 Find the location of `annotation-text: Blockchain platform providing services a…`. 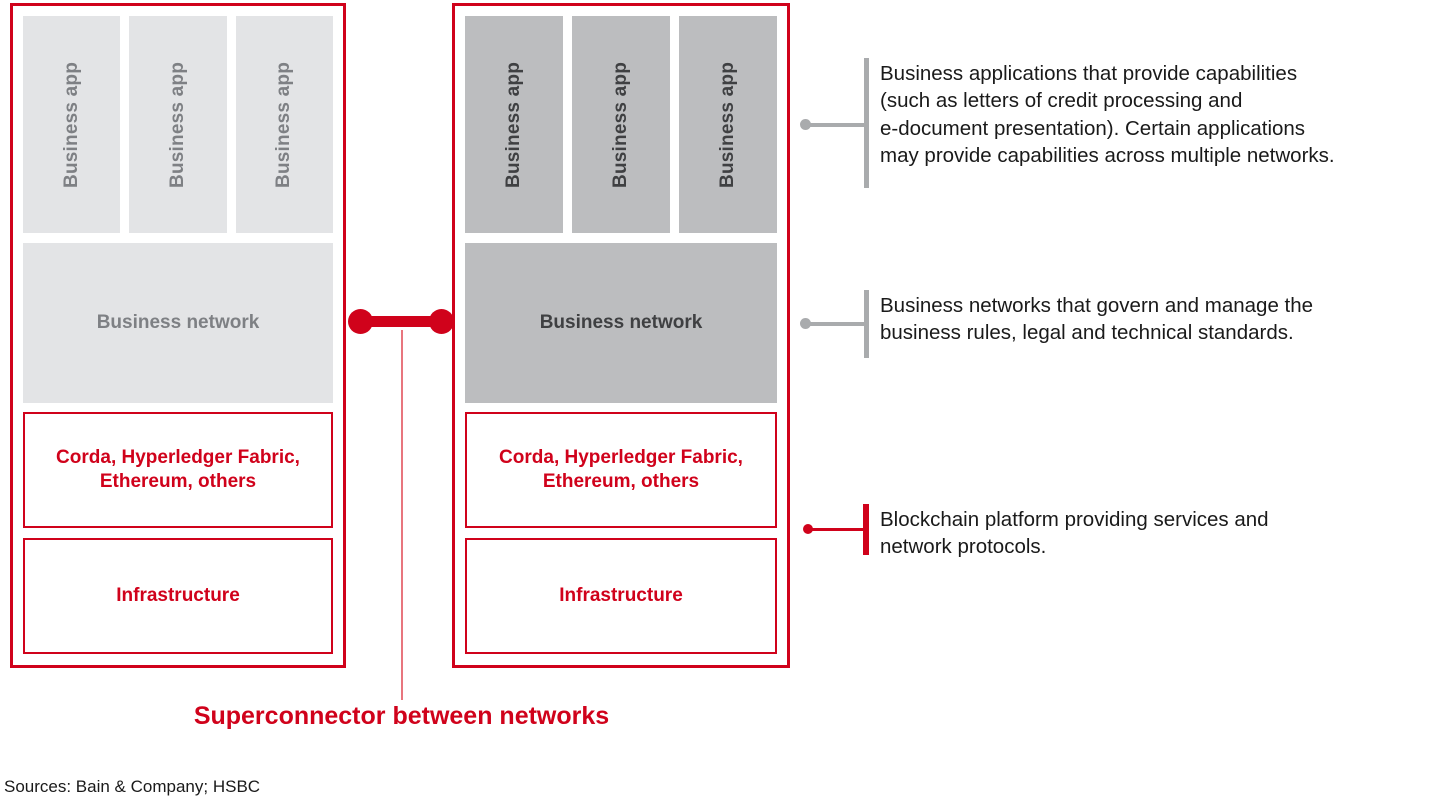

annotation-text: Blockchain platform providing services a… is located at coordinates (1074, 533).